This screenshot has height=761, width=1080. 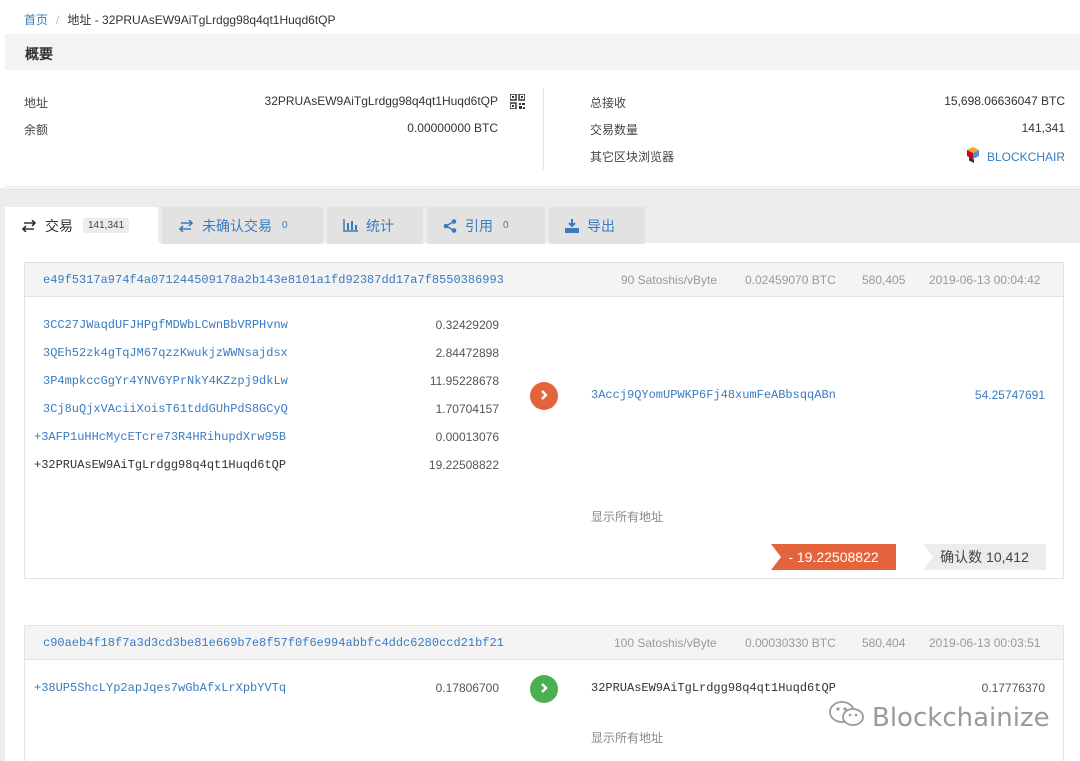 I want to click on input-amount: 1.70704157, so click(x=467, y=409).